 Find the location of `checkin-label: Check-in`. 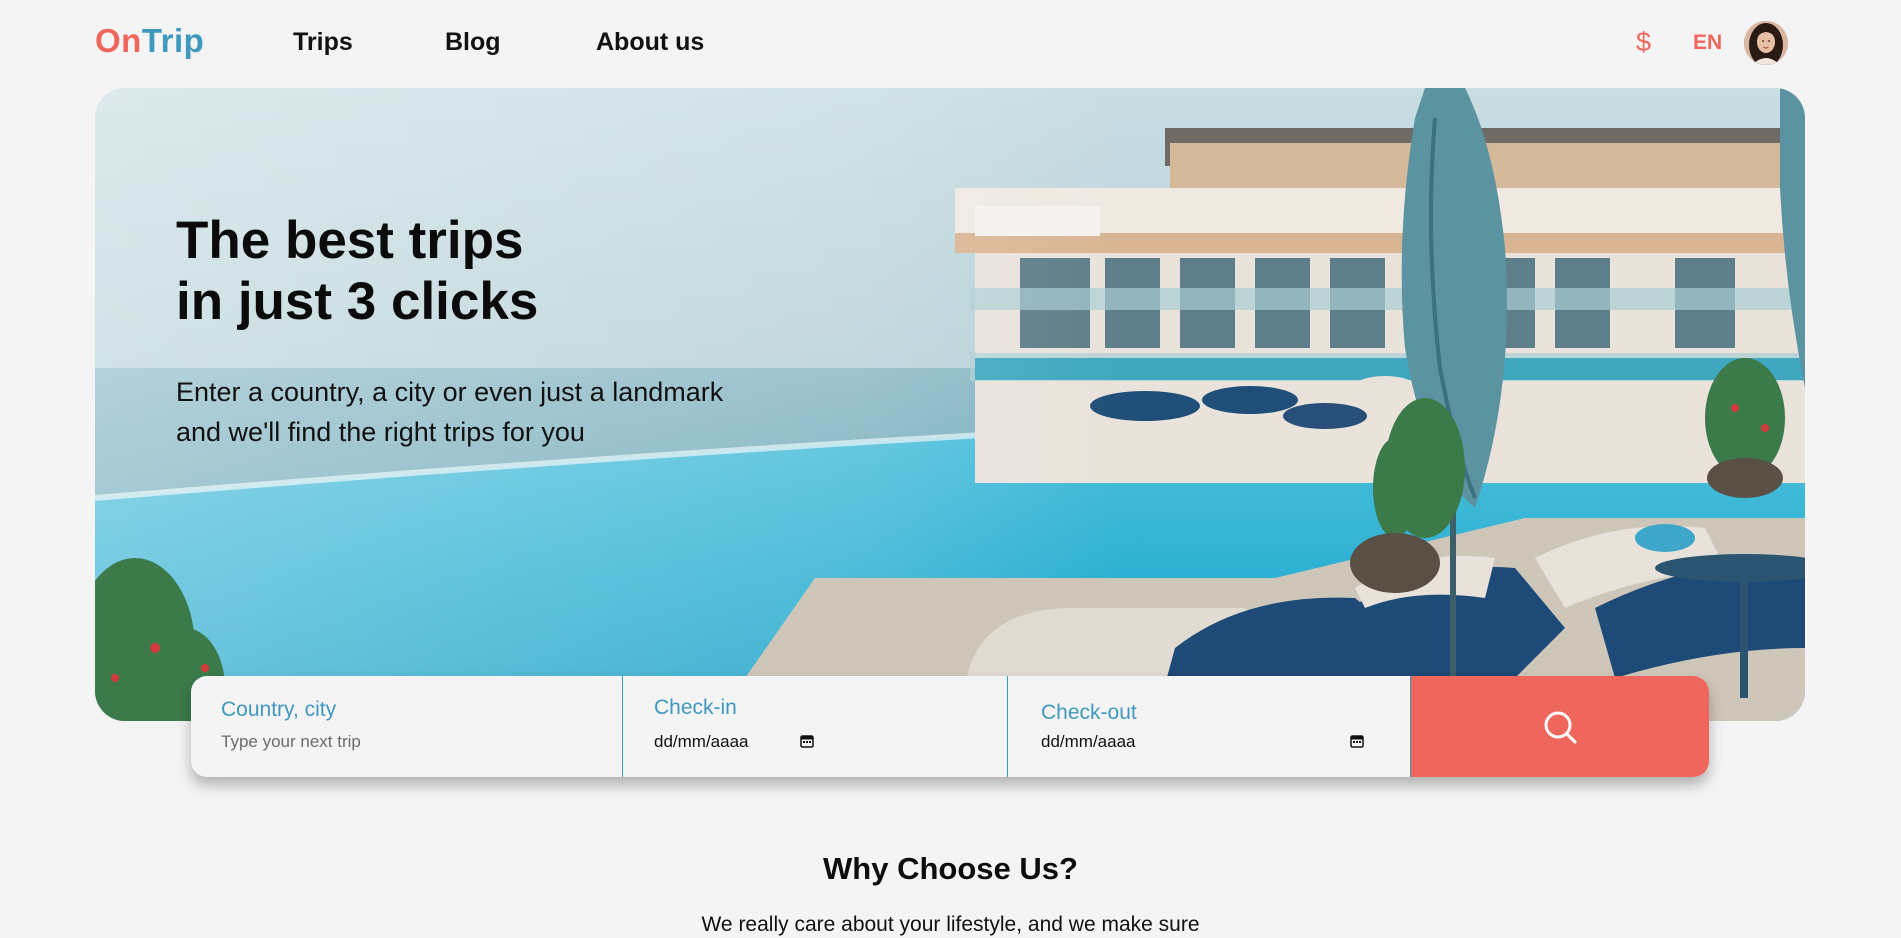

checkin-label: Check-in is located at coordinates (695, 707).